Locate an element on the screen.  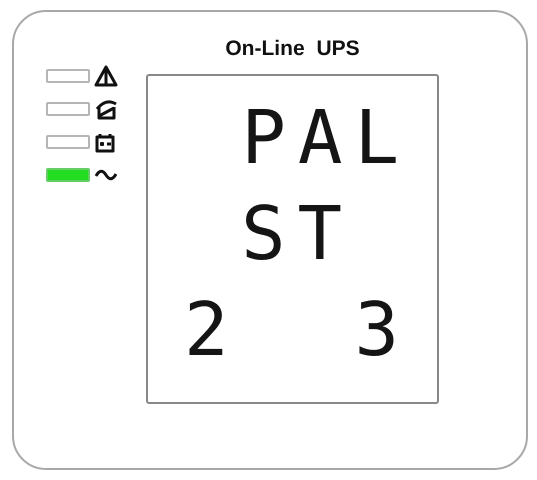
battery-icon is located at coordinates (105, 142).